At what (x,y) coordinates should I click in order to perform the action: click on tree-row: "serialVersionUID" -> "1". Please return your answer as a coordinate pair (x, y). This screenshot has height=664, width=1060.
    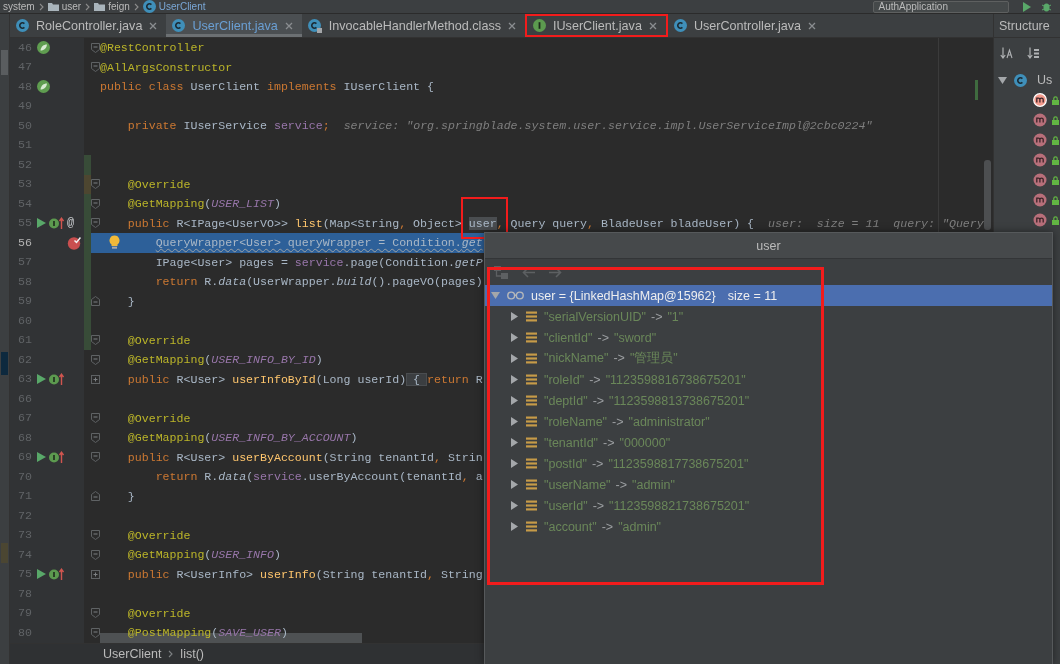
    Looking at the image, I should click on (768, 316).